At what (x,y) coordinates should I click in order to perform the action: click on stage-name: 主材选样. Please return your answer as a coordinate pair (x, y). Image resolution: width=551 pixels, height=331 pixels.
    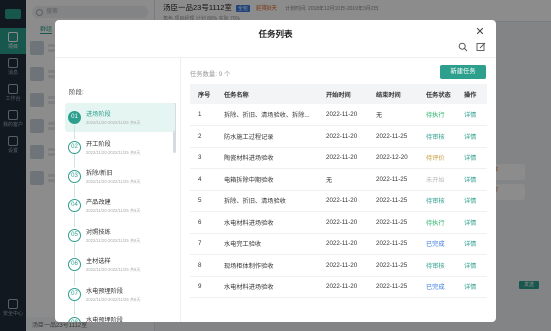
    Looking at the image, I should click on (98, 262).